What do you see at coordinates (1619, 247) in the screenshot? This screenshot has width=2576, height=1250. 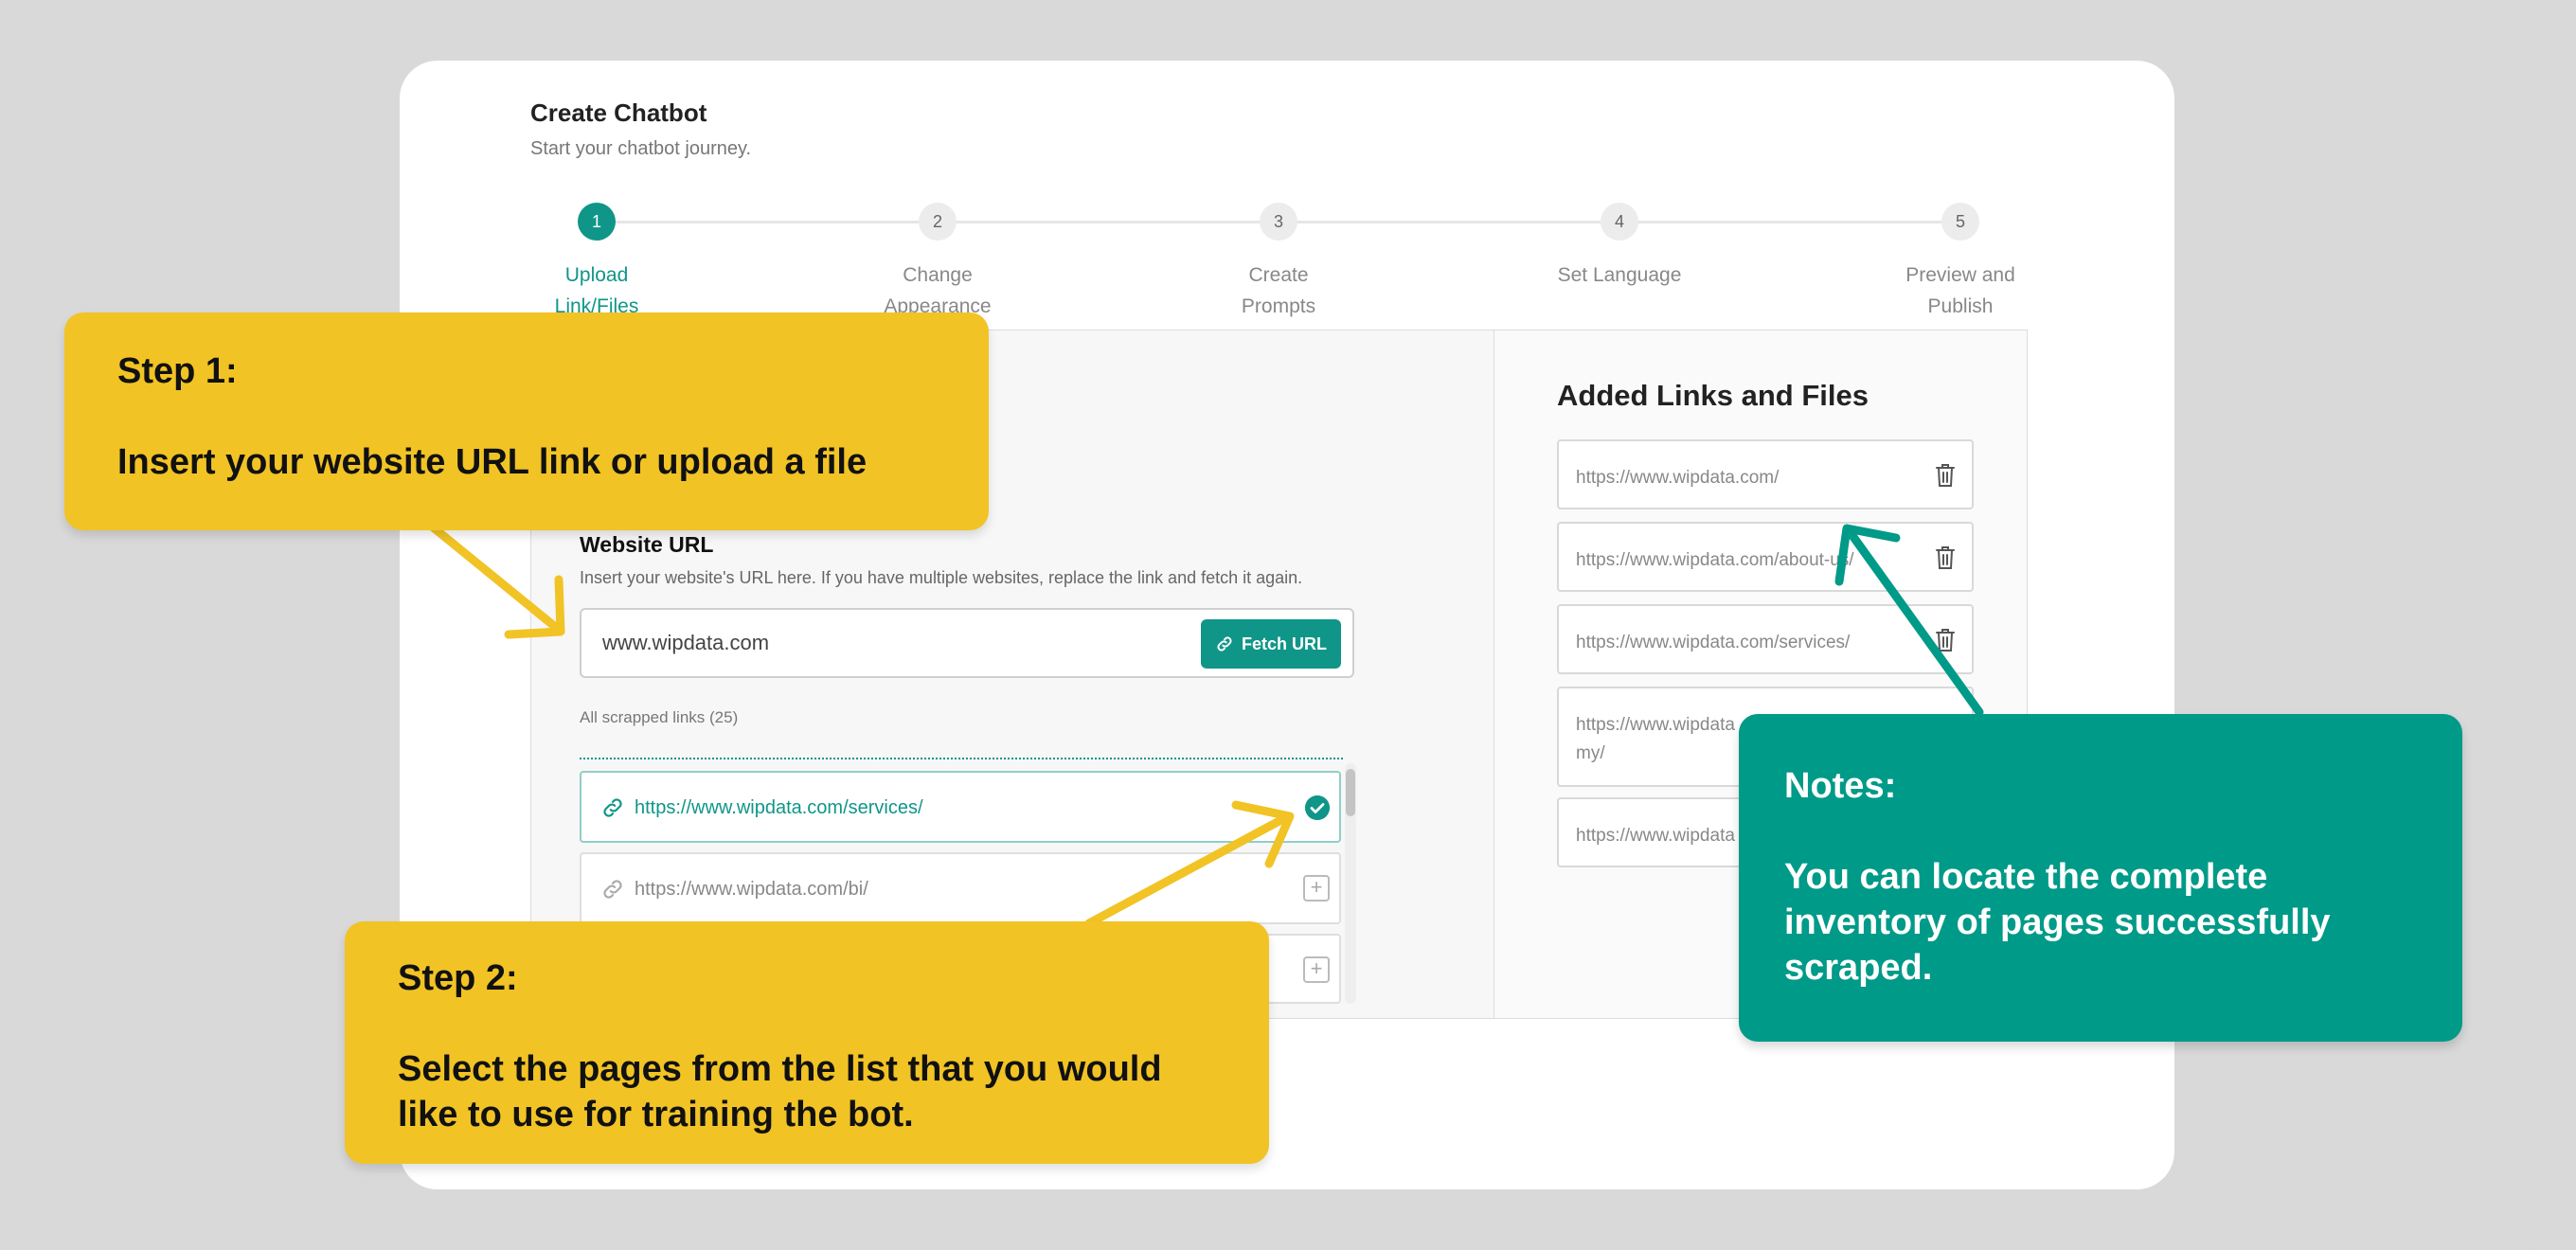 I see `step-language: 4 Set Language` at bounding box center [1619, 247].